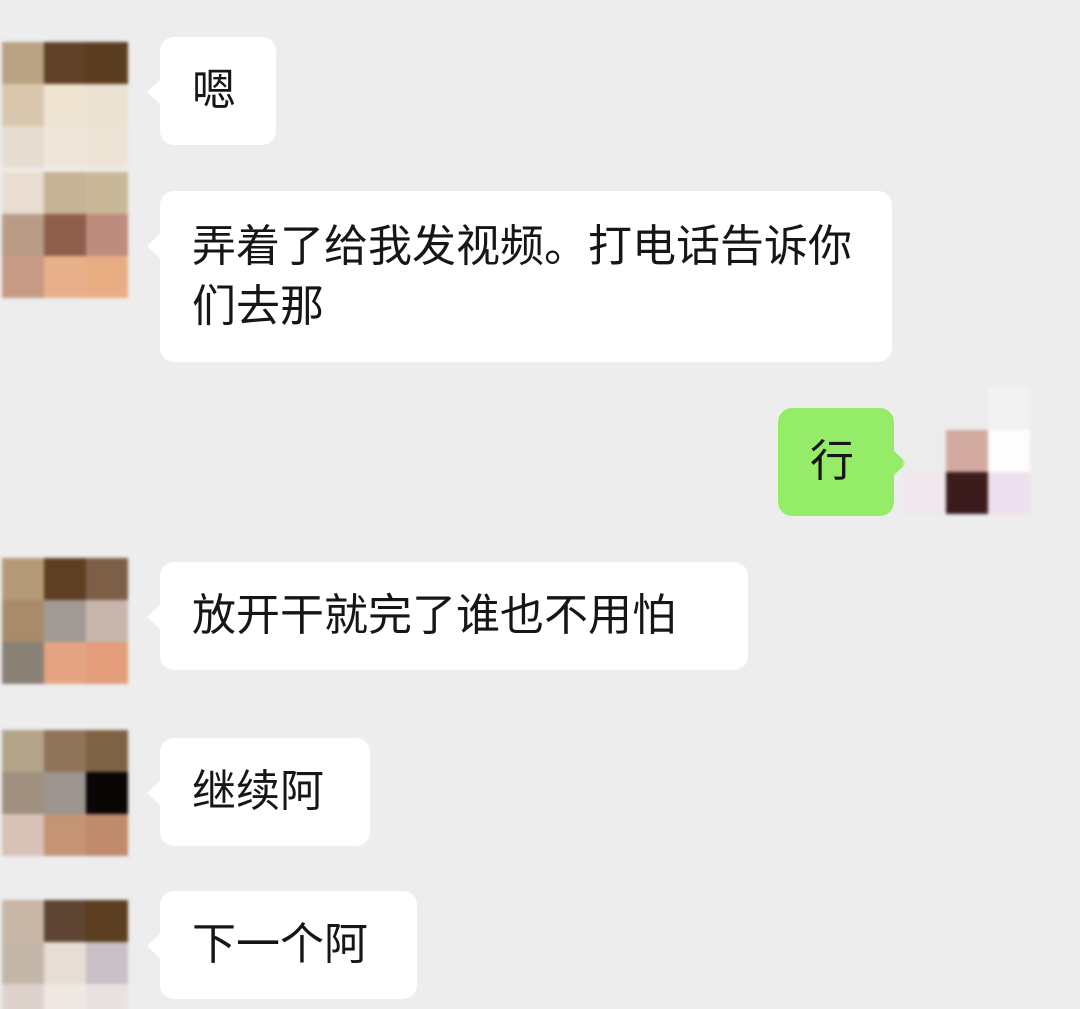 The width and height of the screenshot is (1080, 1009). I want to click on message-bubble: 下一个阿, so click(282, 945).